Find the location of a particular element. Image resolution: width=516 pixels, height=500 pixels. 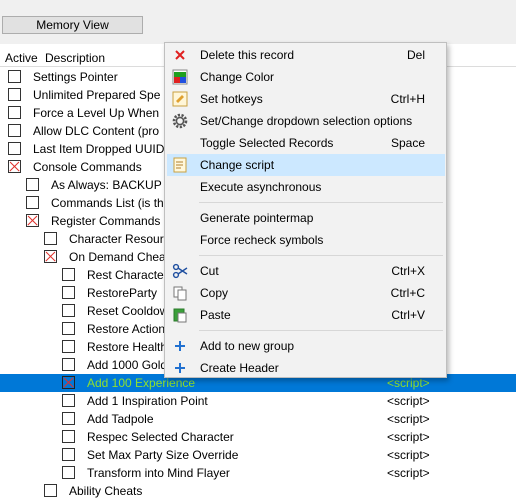

menu-label: Generate pointermap is located at coordinates (257, 218).